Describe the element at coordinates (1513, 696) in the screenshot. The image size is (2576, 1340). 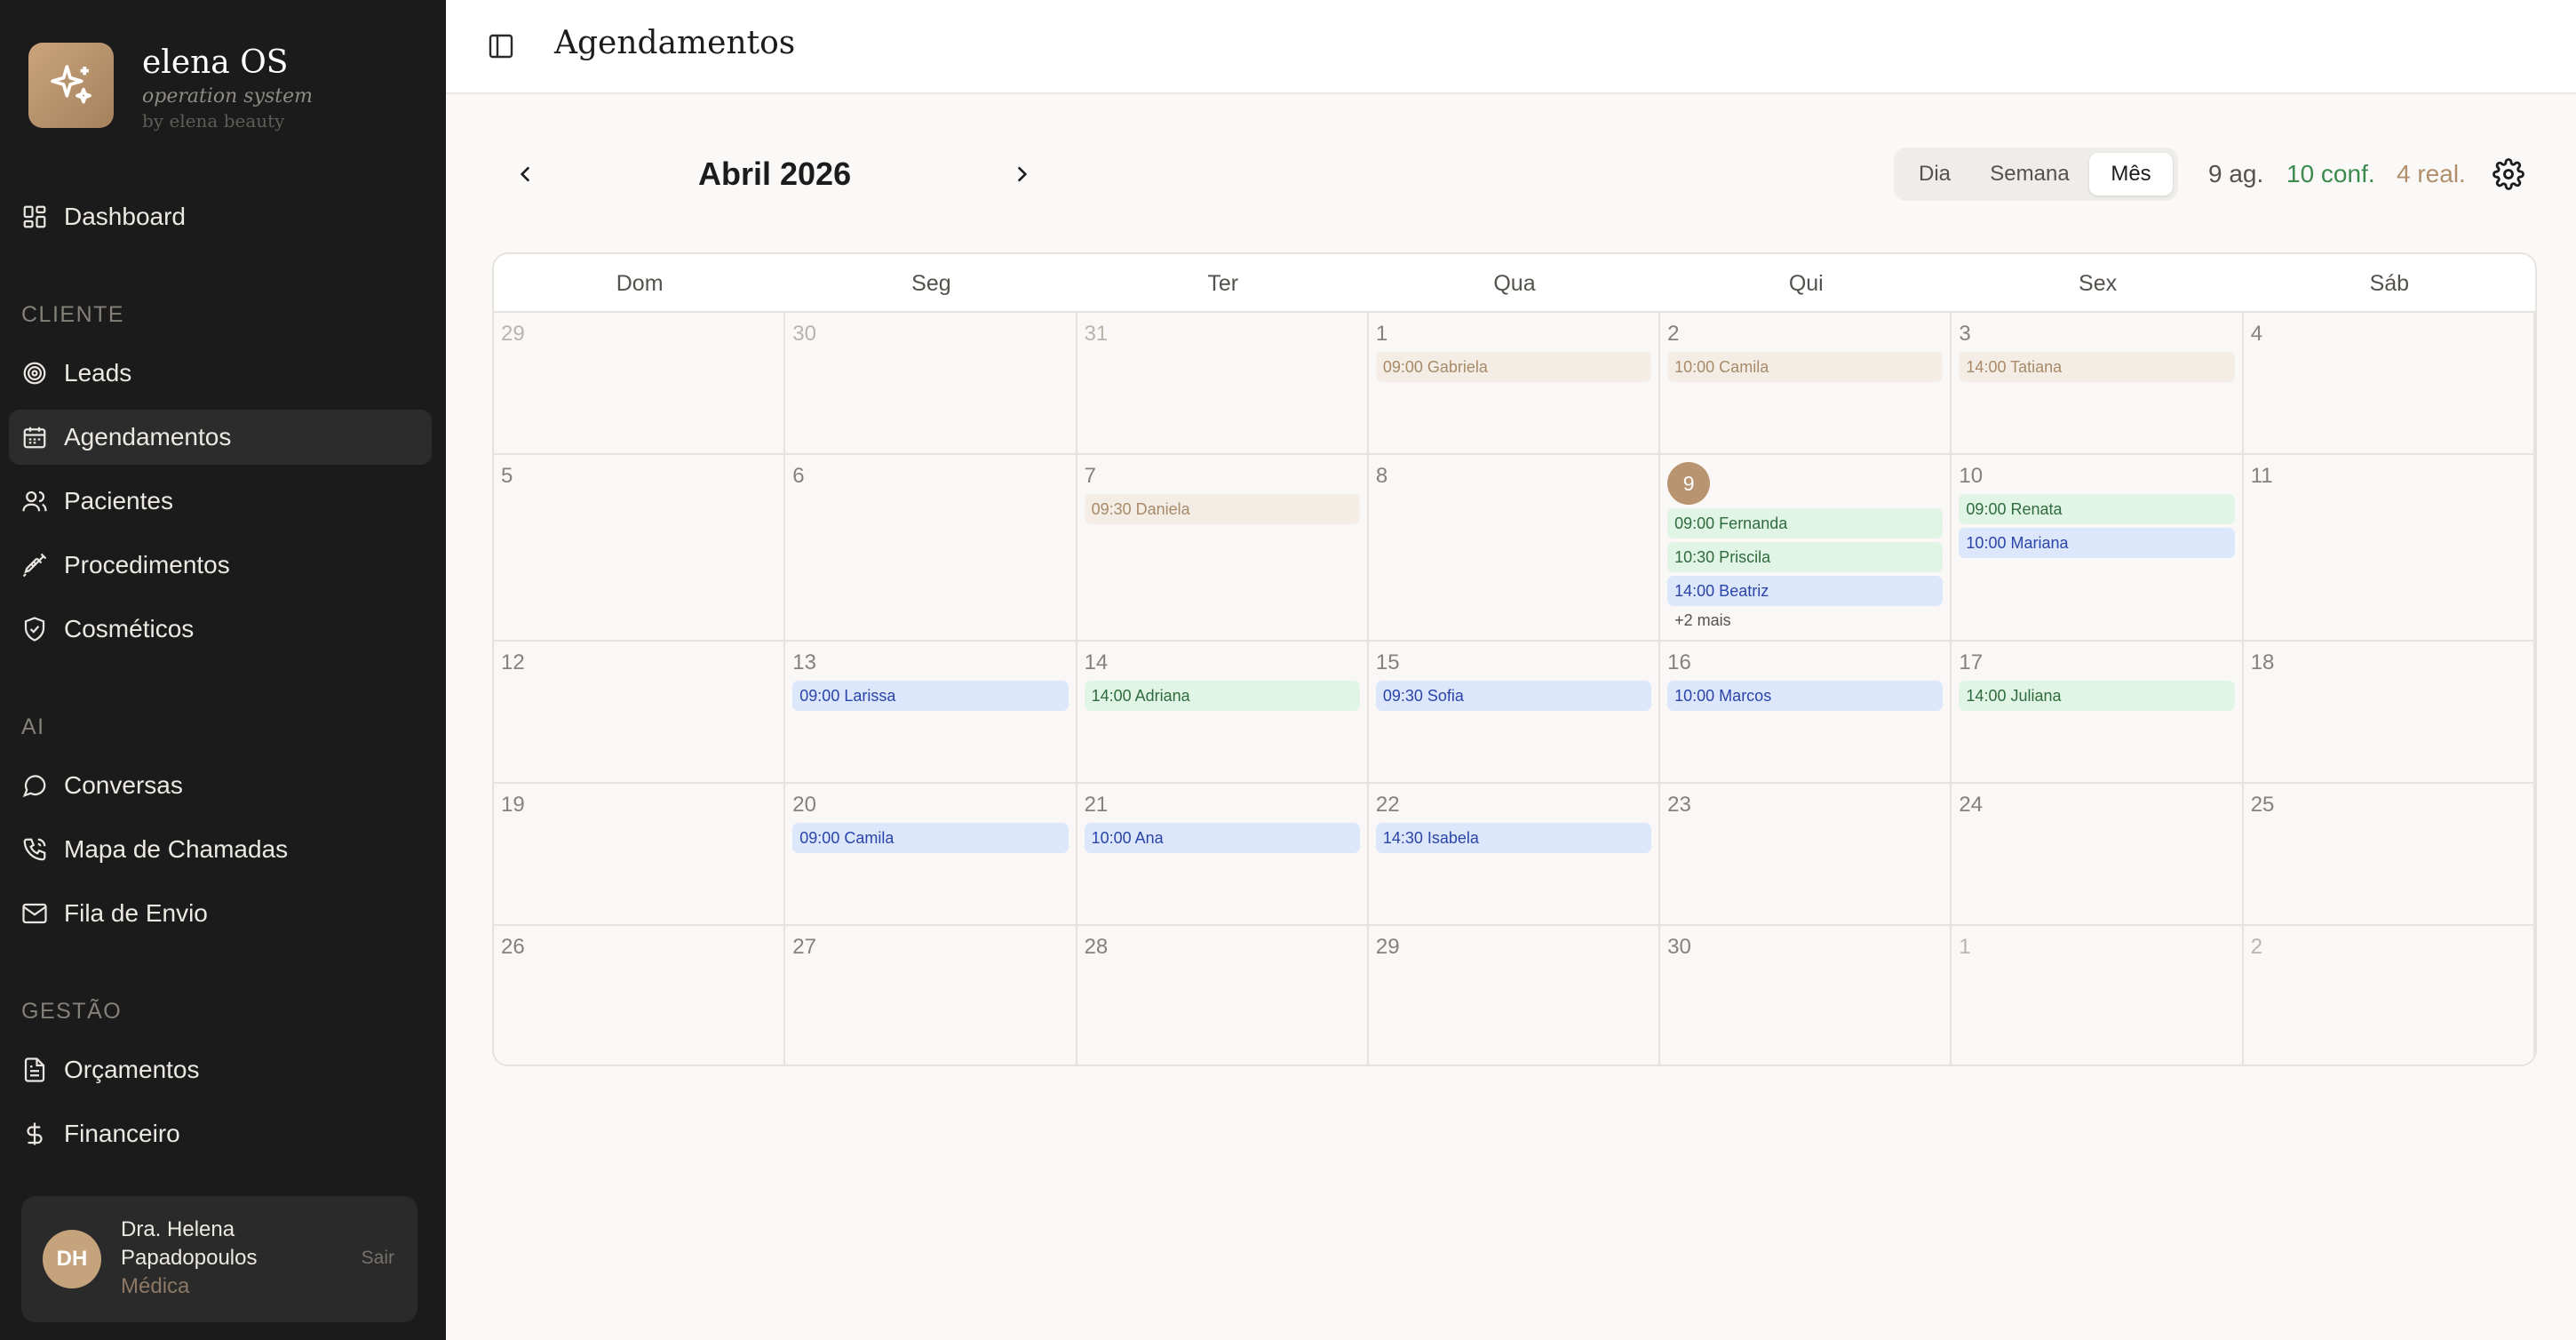
I see `appointment-chip: 09:30 Sofia` at that location.